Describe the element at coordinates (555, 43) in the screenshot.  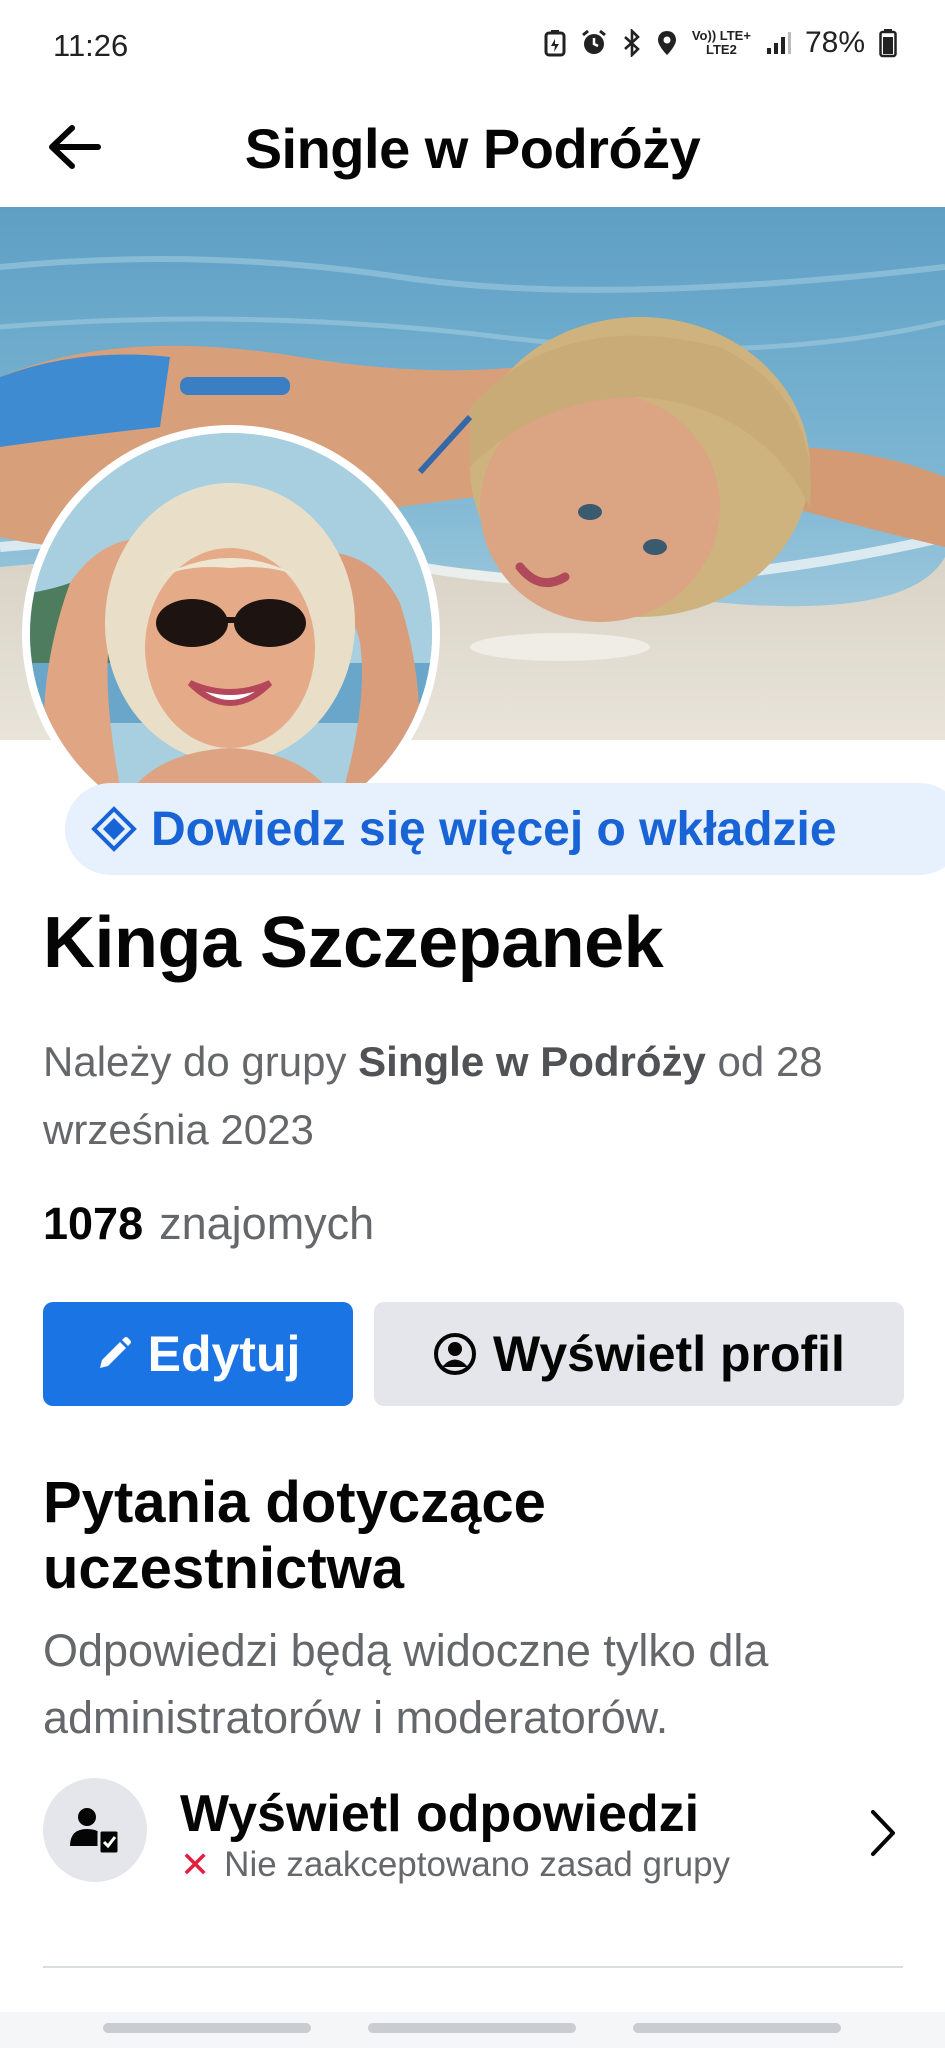
I see `battery-saver-icon` at that location.